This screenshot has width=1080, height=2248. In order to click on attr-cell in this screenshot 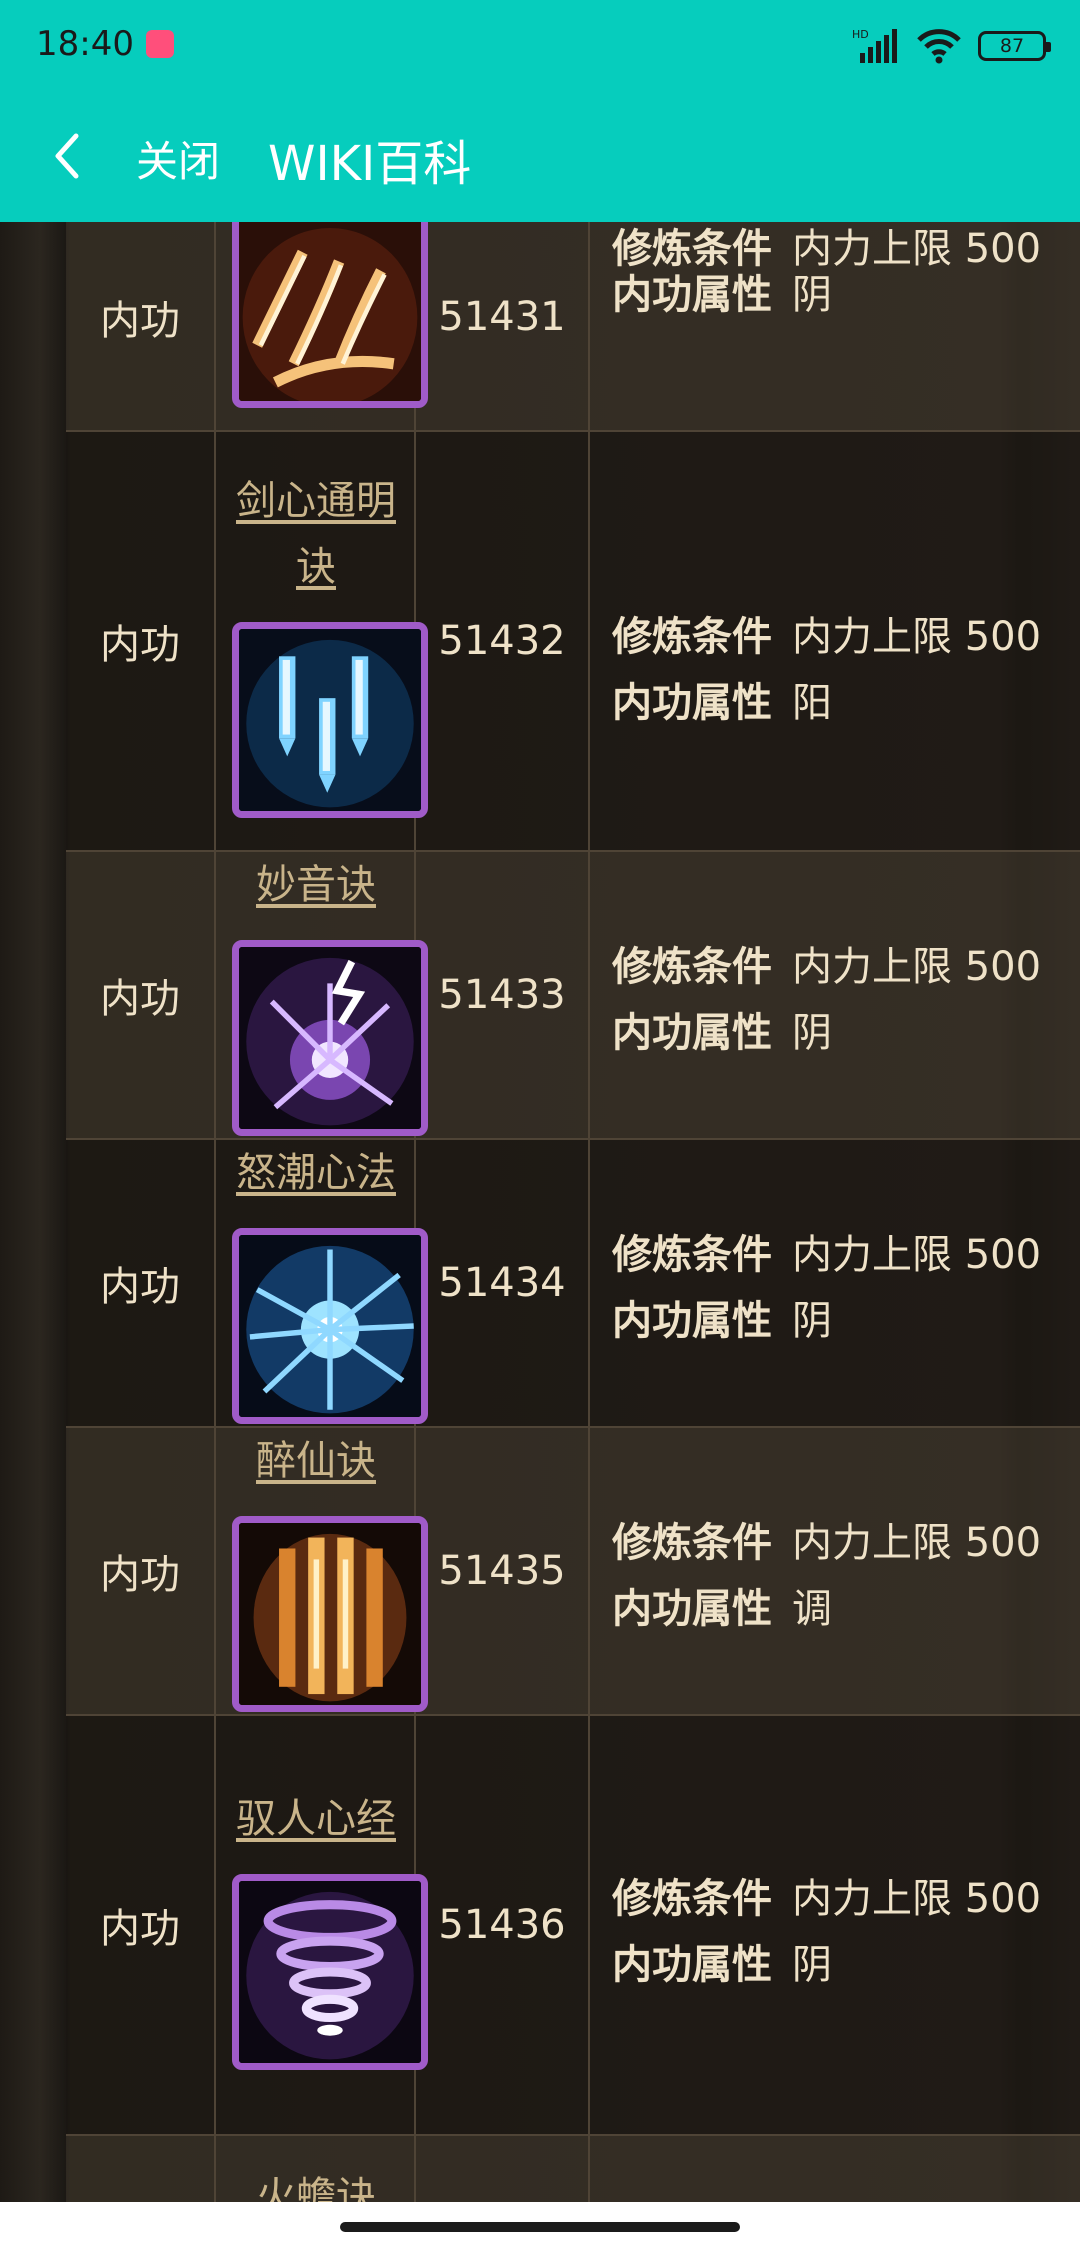, I will do `click(835, 2169)`.